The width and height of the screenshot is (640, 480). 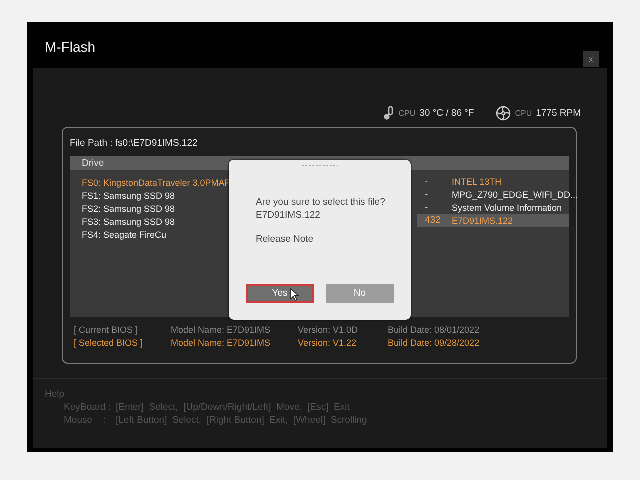 What do you see at coordinates (129, 221) in the screenshot?
I see `drive-item: FS3: Samsung SSD 98` at bounding box center [129, 221].